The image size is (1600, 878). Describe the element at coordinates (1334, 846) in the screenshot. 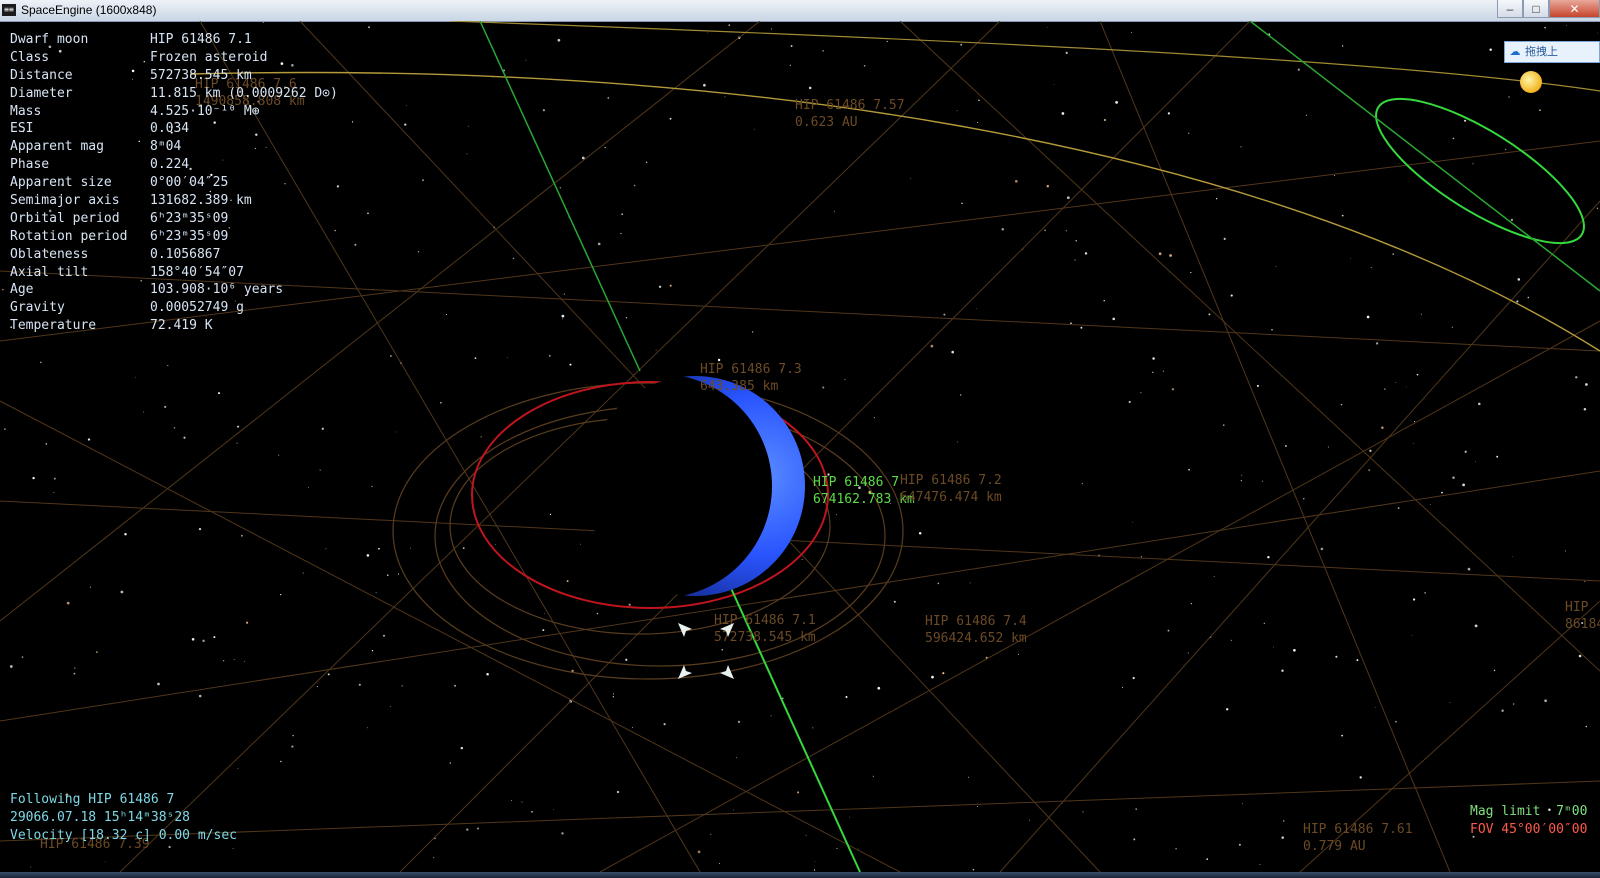

I see `label-distance: 0.779 AU` at that location.